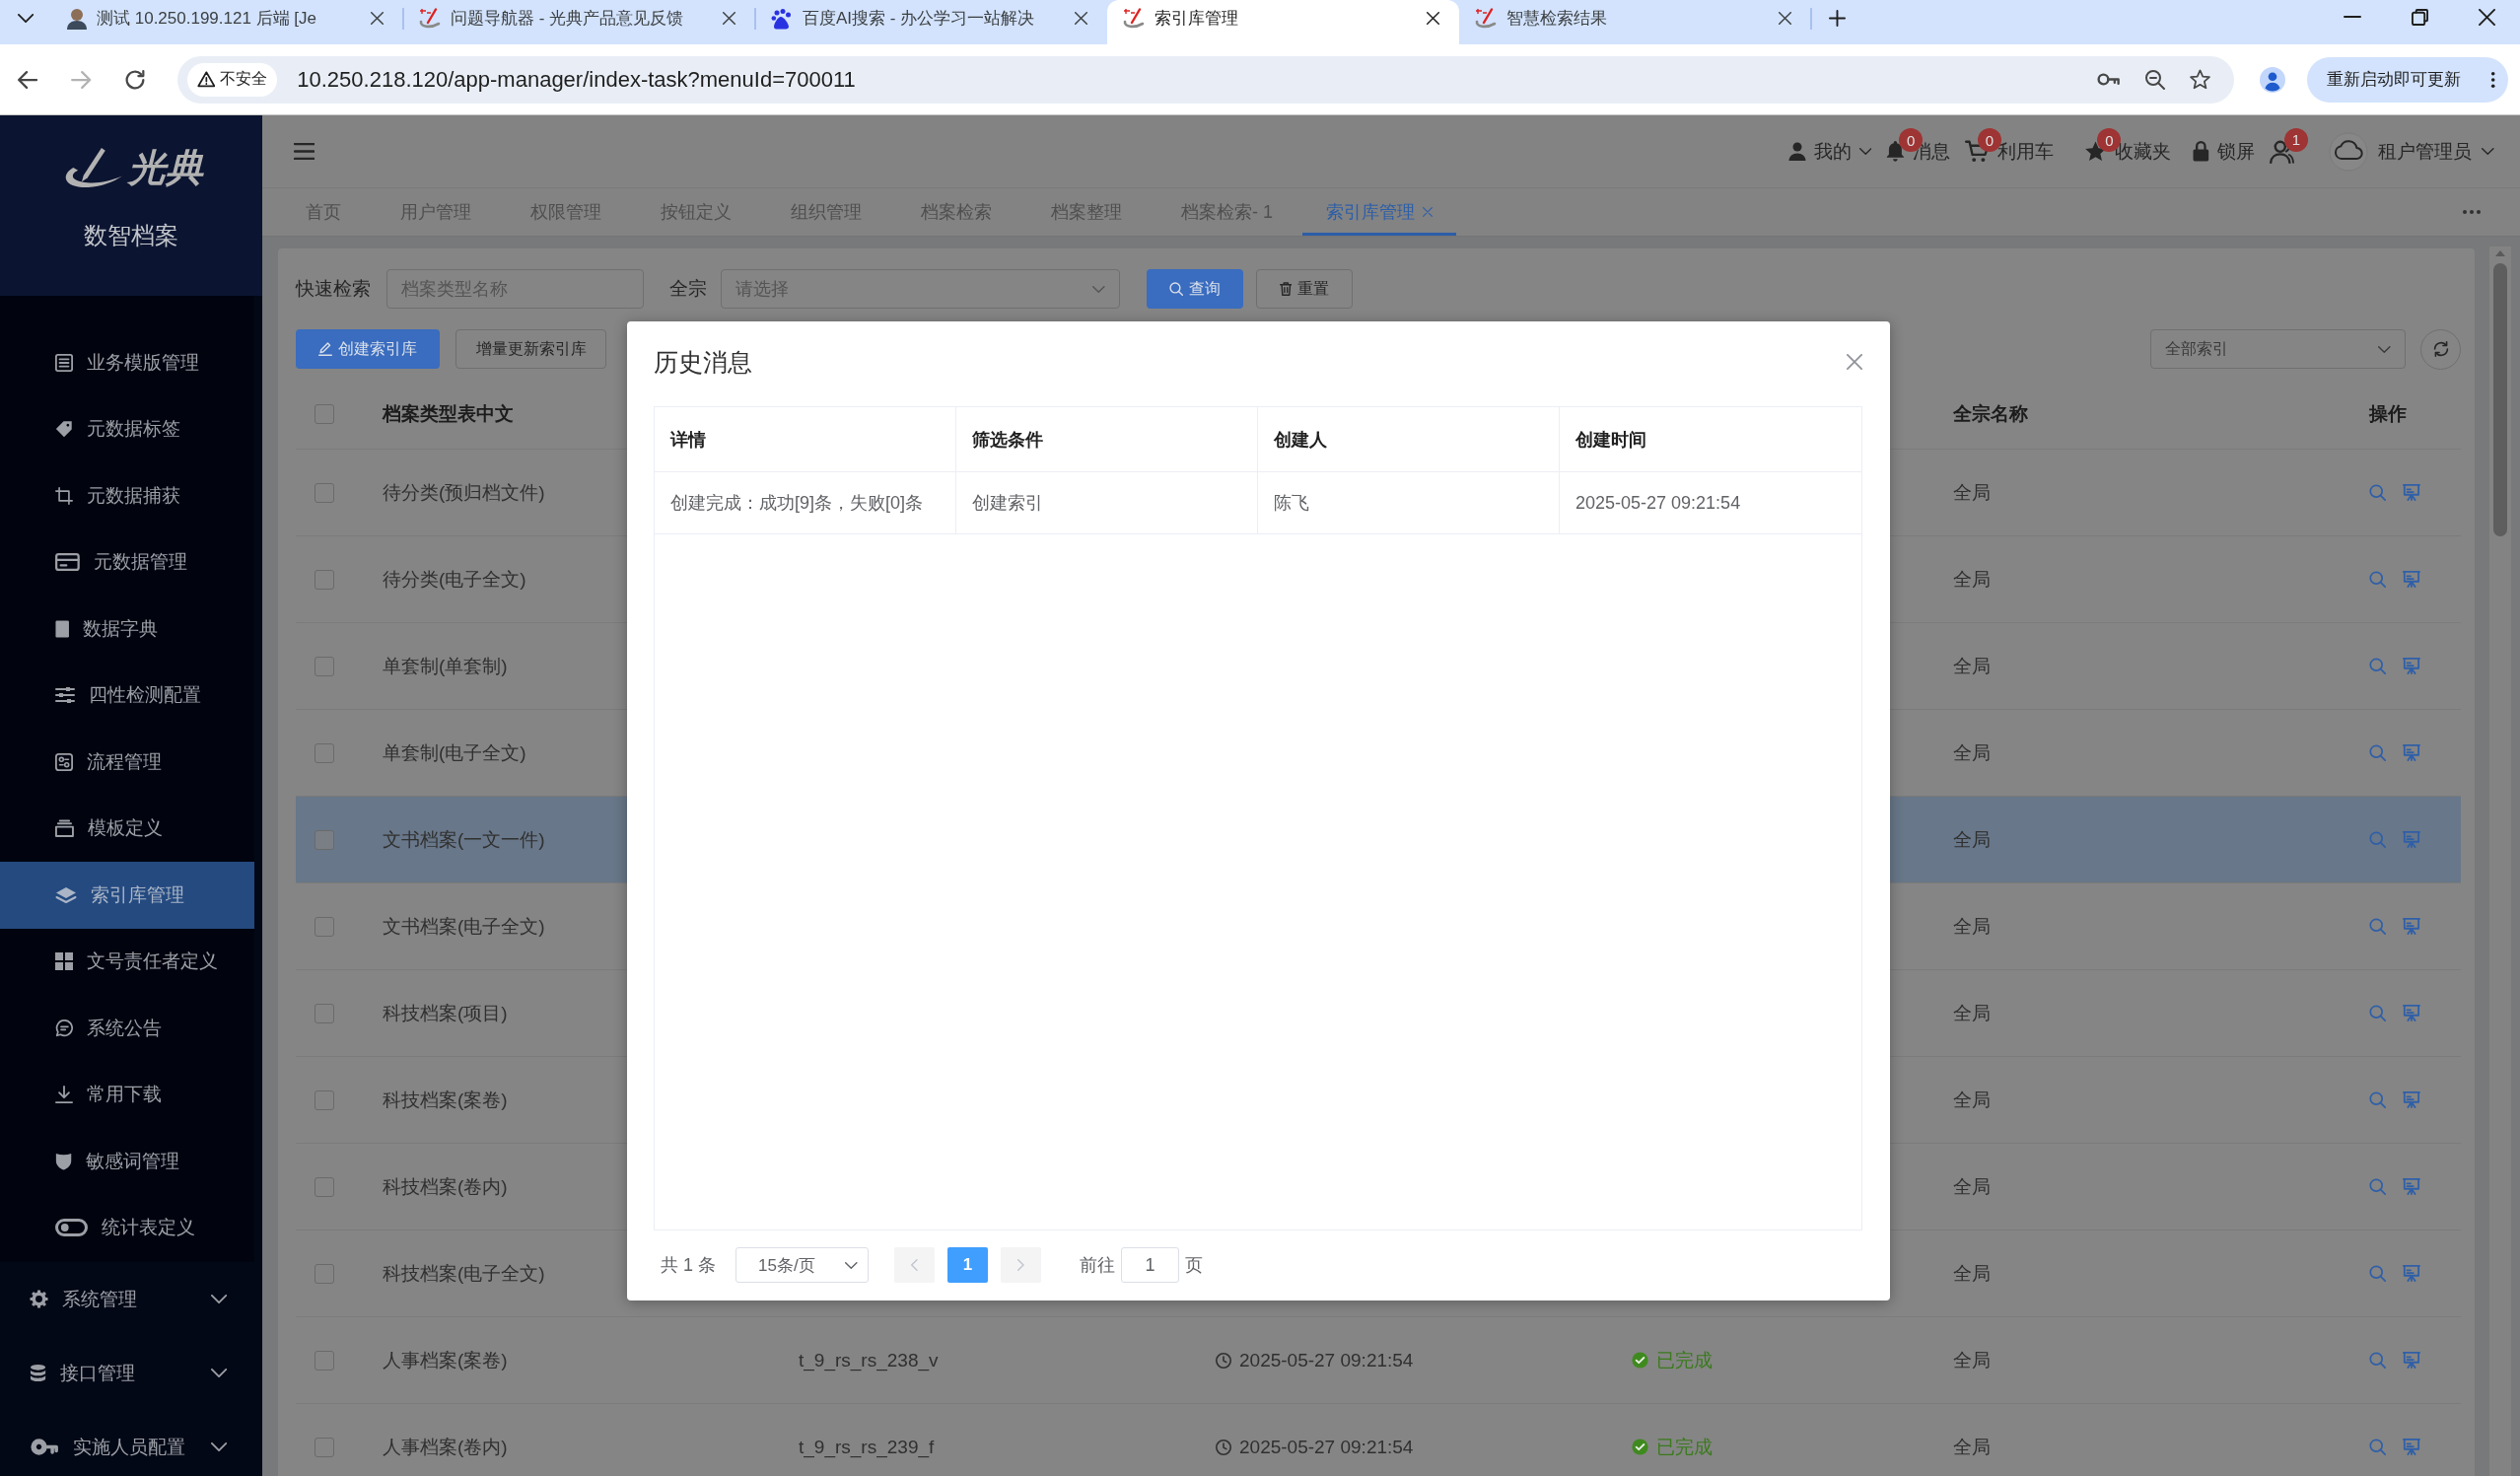 This screenshot has width=2520, height=1476. What do you see at coordinates (464, 492) in the screenshot?
I see `archive-type-name: 待分类(预归档文件)` at bounding box center [464, 492].